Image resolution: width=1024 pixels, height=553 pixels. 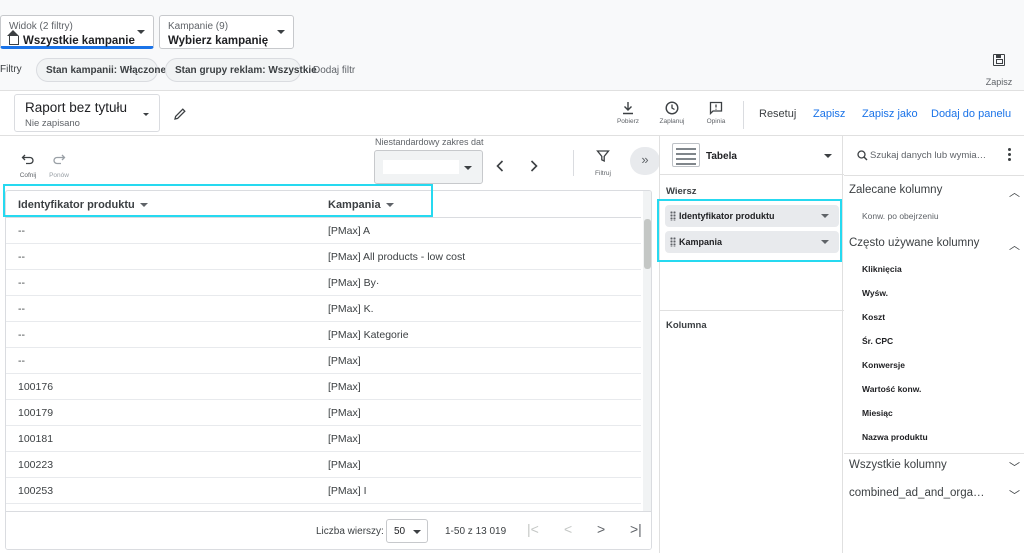 I want to click on campaign-selector-value: Wybierz kampanię, so click(x=218, y=41).